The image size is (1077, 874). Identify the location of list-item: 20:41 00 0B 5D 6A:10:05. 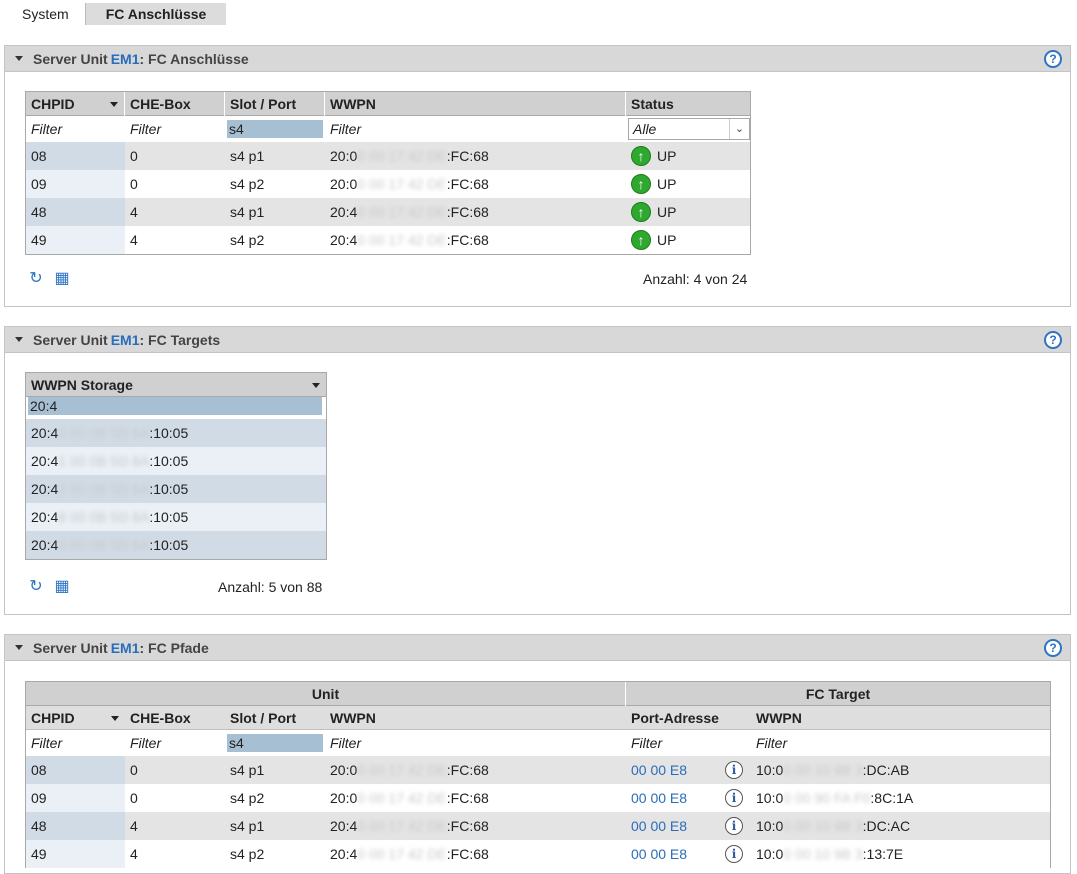
(176, 461).